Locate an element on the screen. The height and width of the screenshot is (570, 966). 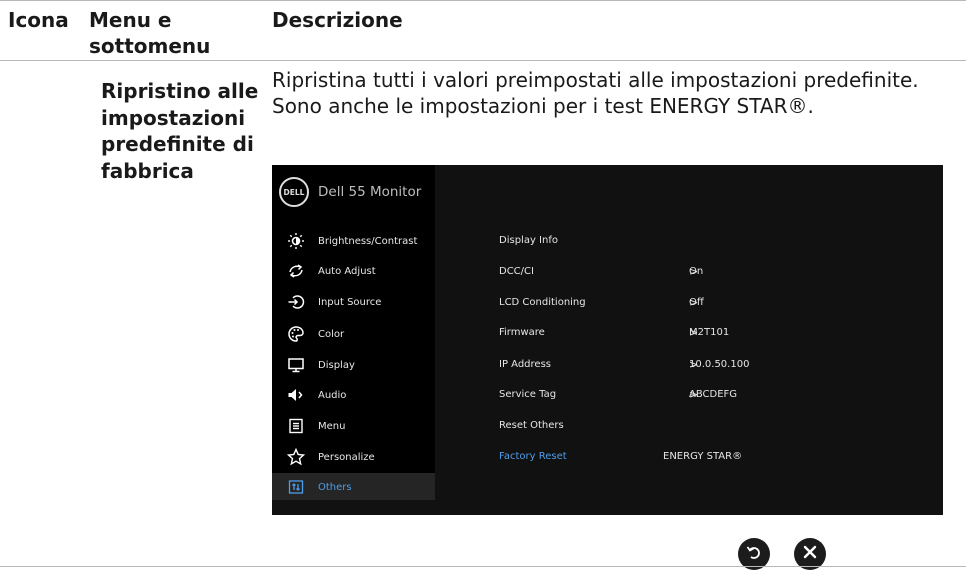
speaker-icon is located at coordinates (296, 395).